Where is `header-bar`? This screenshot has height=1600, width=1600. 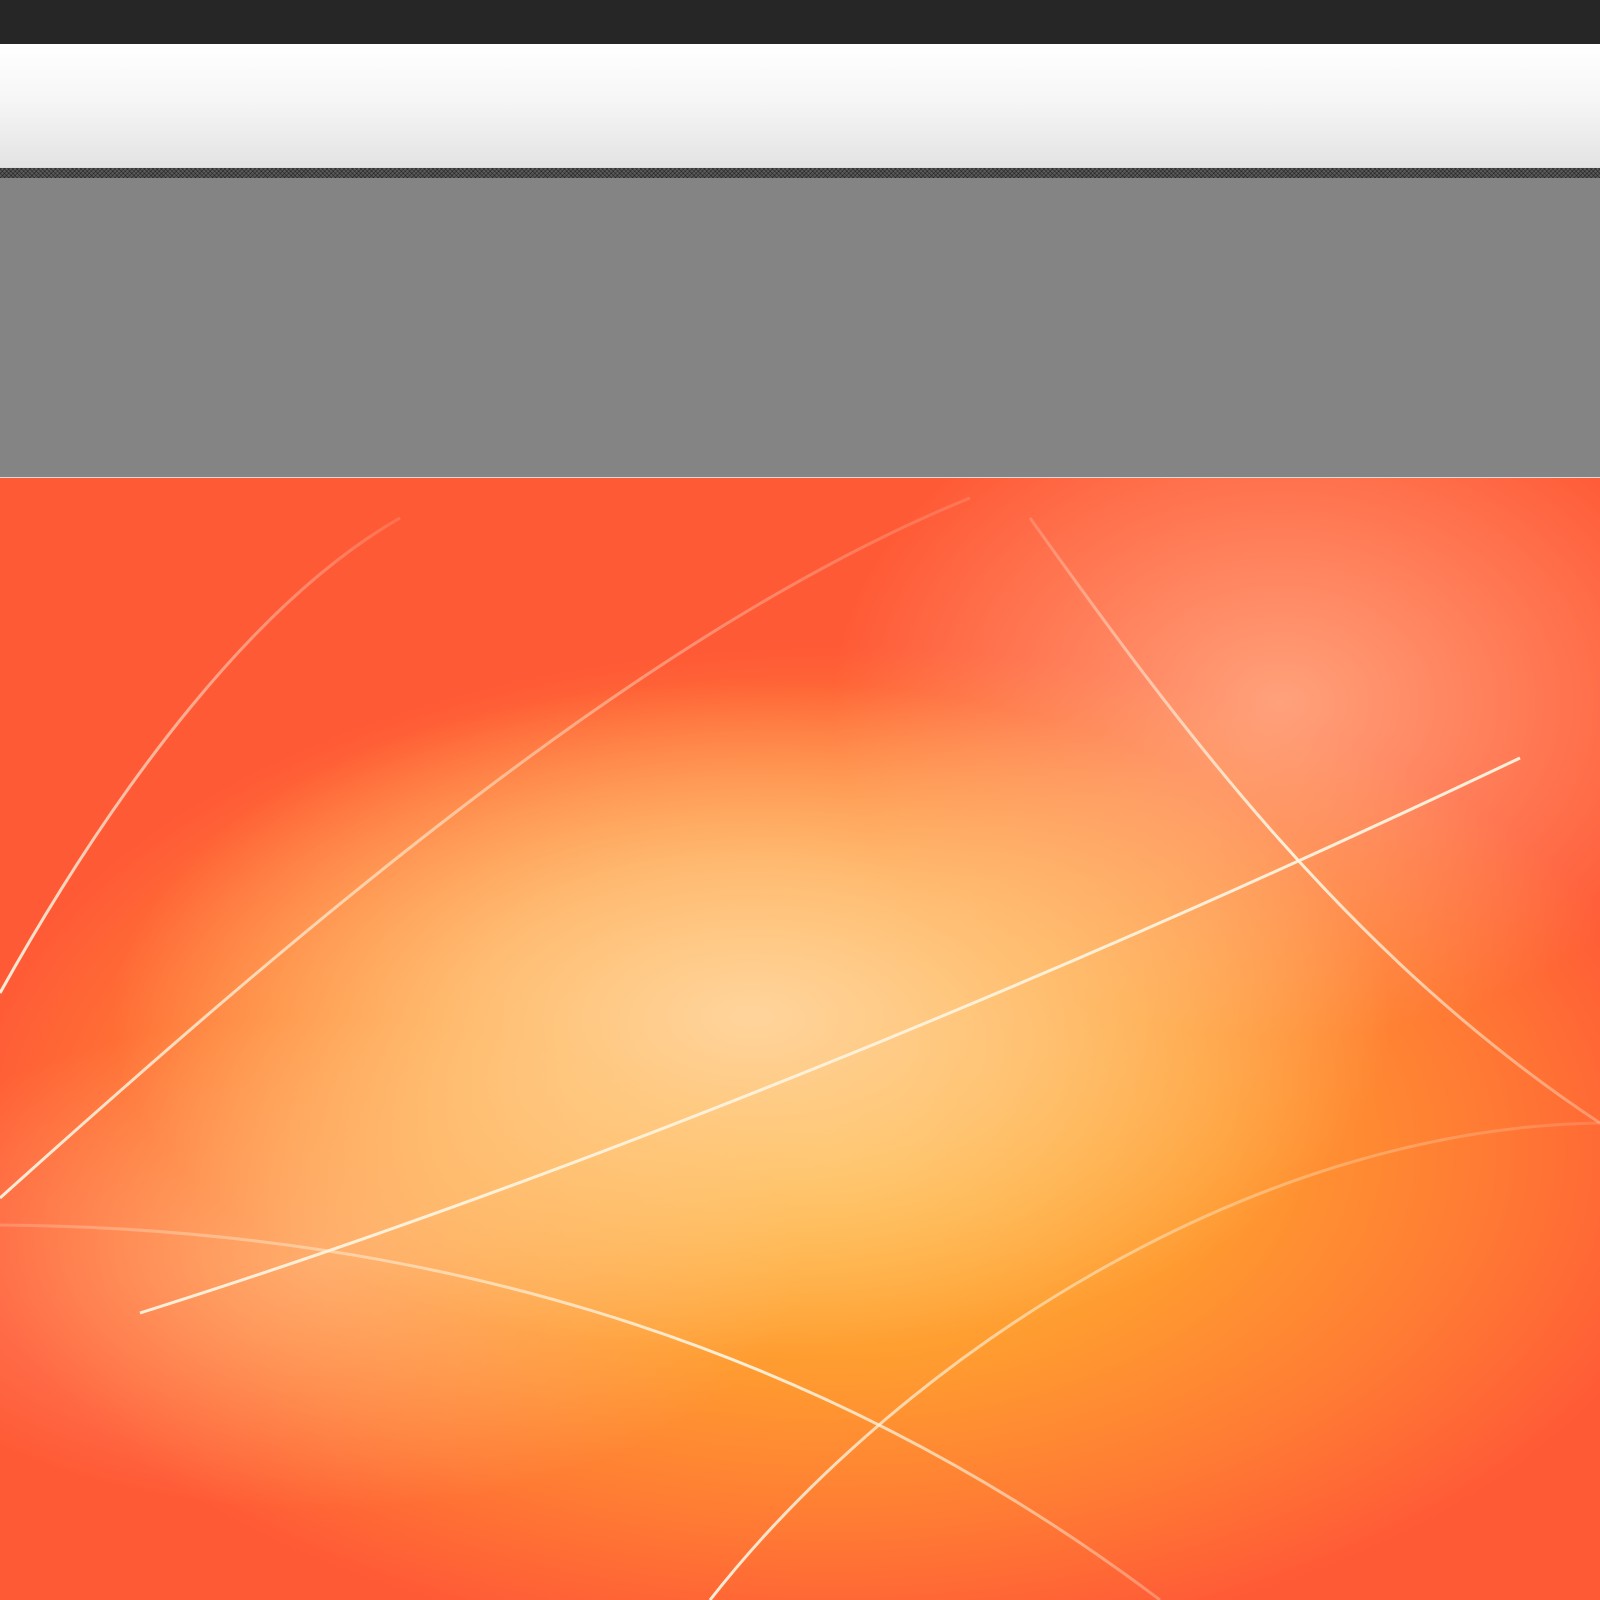 header-bar is located at coordinates (800, 106).